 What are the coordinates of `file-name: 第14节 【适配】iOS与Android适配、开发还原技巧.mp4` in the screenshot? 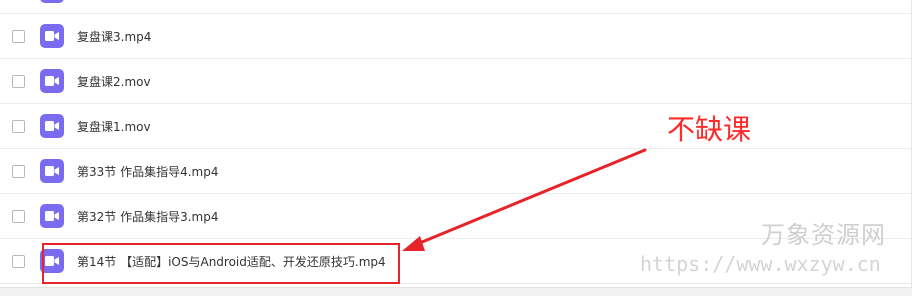 It's located at (231, 262).